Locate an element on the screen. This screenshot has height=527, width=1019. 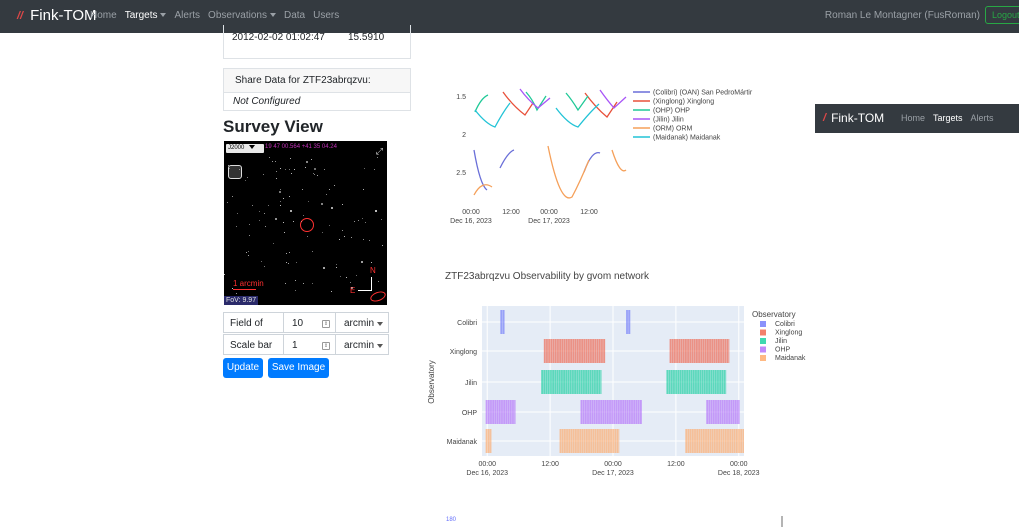
embedded-brand: / Fink-TOM is located at coordinates (853, 118).